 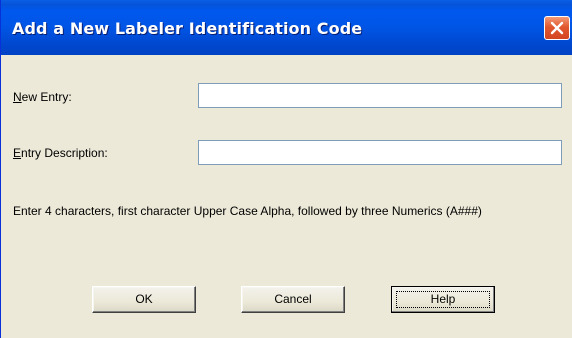 I want to click on cancel-button: Cancel, so click(x=293, y=299).